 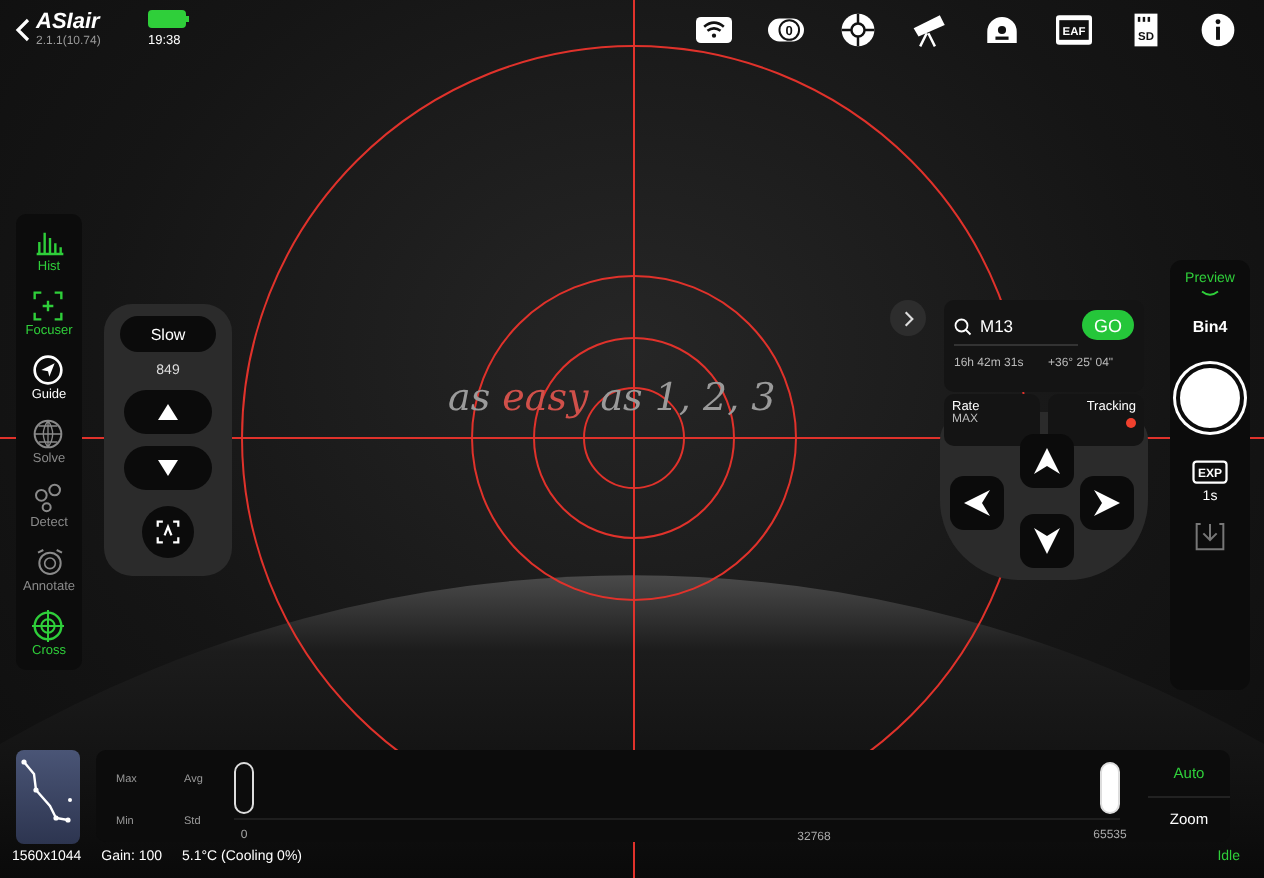 What do you see at coordinates (49, 562) in the screenshot?
I see `annotate-icon` at bounding box center [49, 562].